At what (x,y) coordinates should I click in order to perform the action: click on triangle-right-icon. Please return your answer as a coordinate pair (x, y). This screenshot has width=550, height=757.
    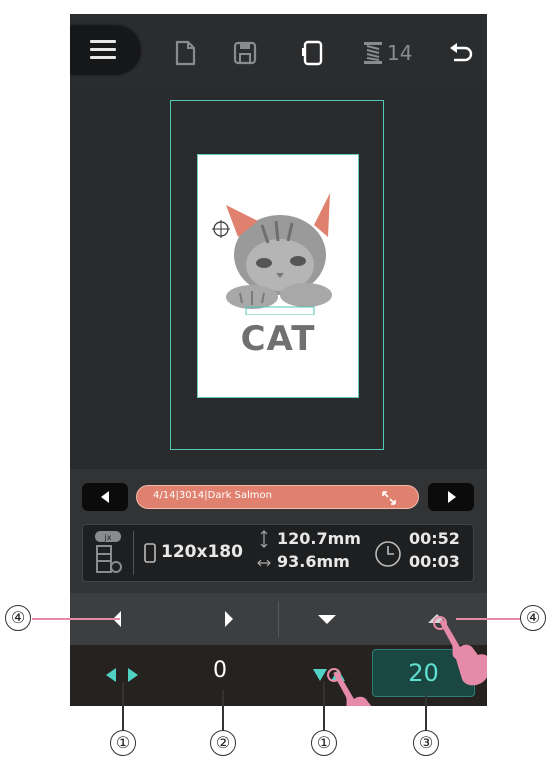
    Looking at the image, I should click on (452, 497).